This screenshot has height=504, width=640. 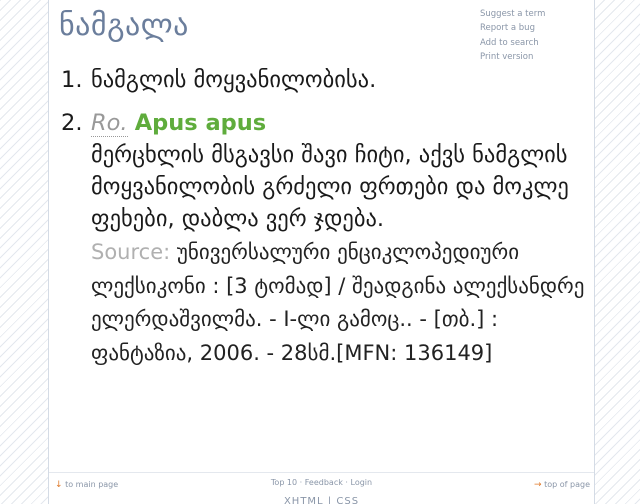 What do you see at coordinates (530, 14) in the screenshot?
I see `suggest-term-link: Suggest a term` at bounding box center [530, 14].